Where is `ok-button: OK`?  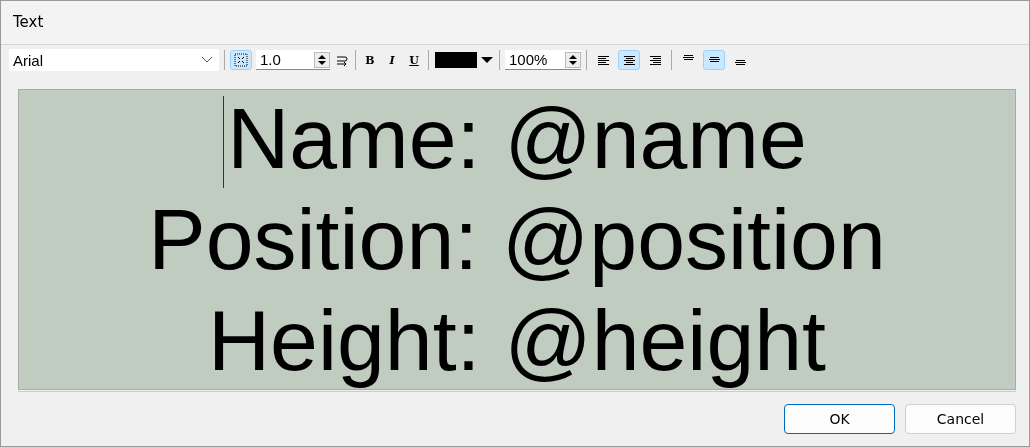
ok-button: OK is located at coordinates (839, 419).